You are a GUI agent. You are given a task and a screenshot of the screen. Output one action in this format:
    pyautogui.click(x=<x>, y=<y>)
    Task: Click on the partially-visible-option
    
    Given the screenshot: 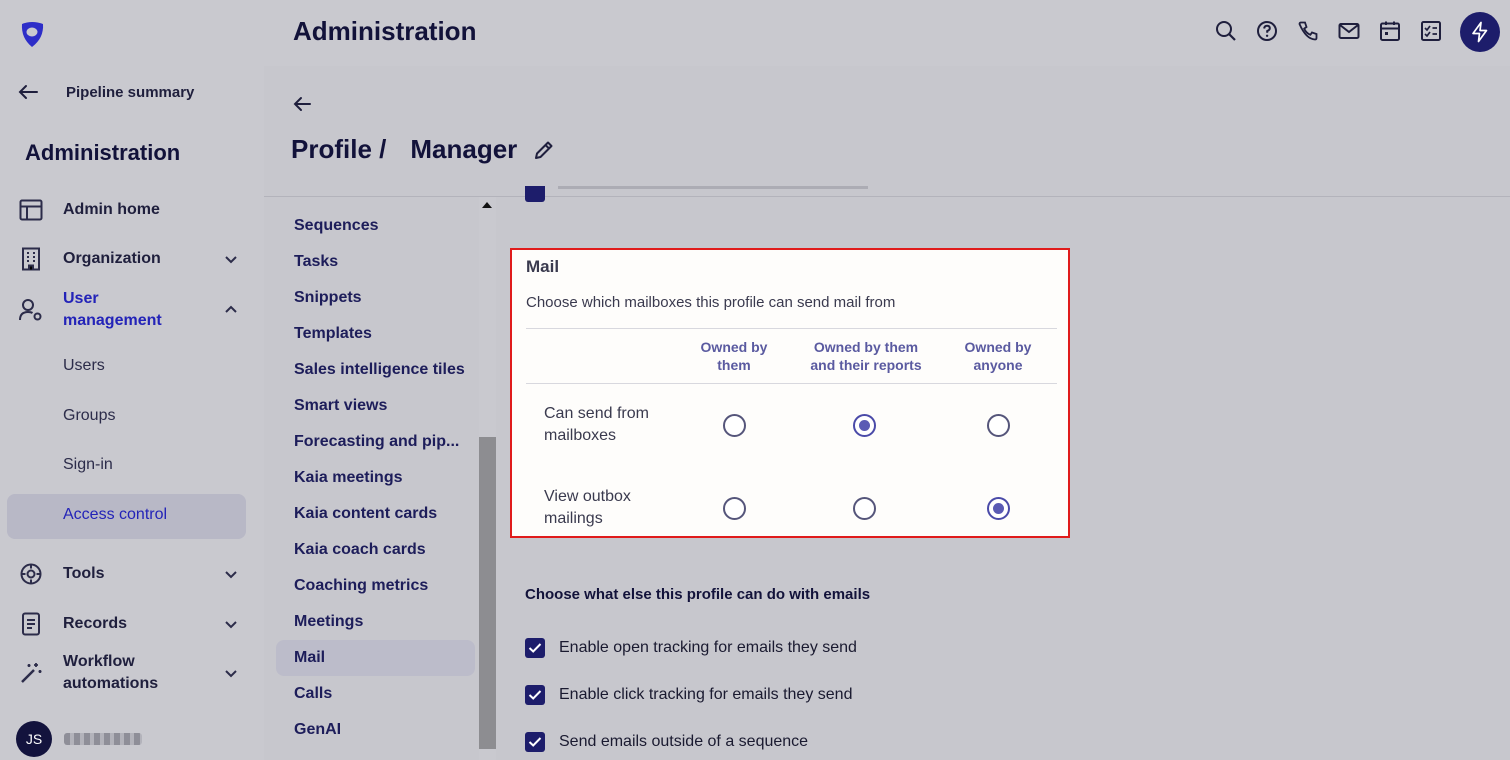 What is the action you would take?
    pyautogui.click(x=713, y=191)
    